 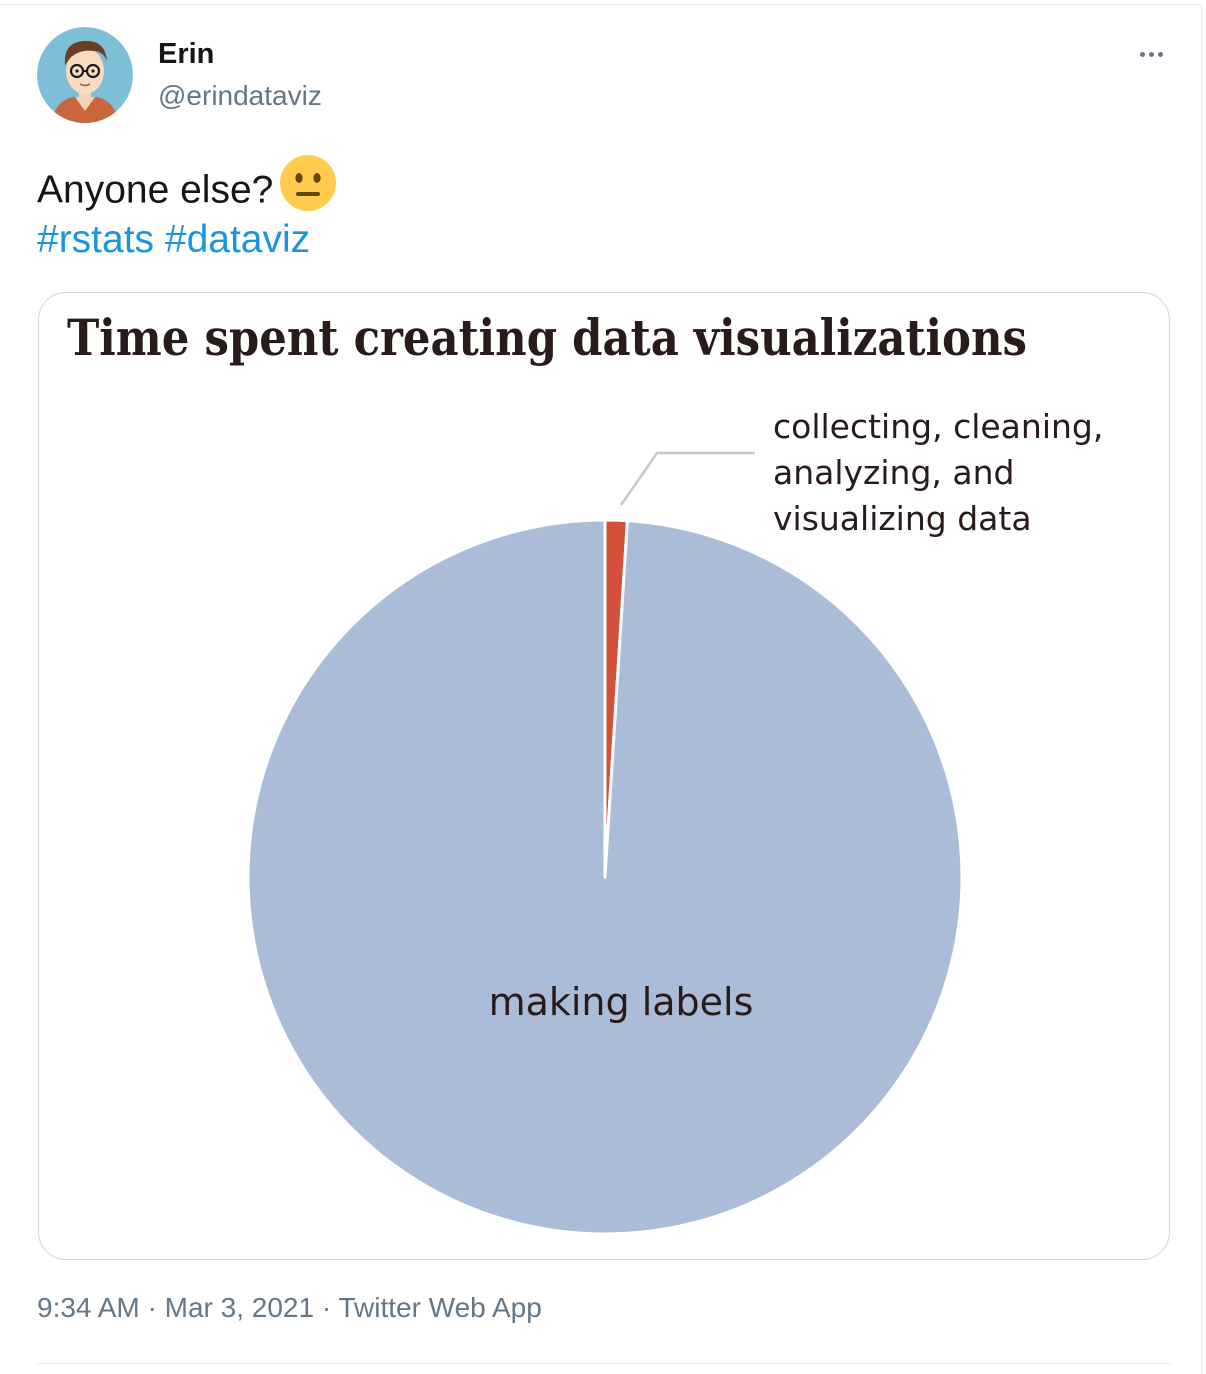 I want to click on tweet-source-link: Twitter Web App, so click(x=439, y=1307).